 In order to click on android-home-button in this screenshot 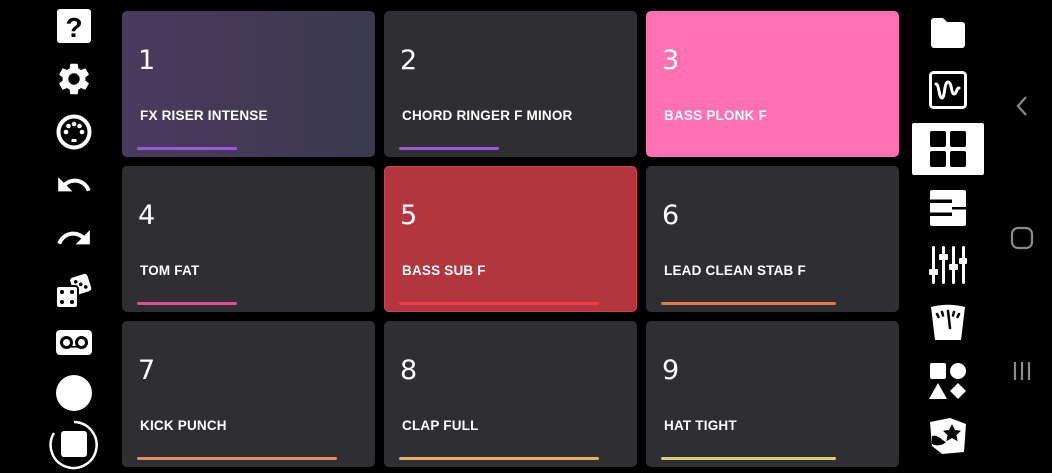, I will do `click(1022, 238)`.